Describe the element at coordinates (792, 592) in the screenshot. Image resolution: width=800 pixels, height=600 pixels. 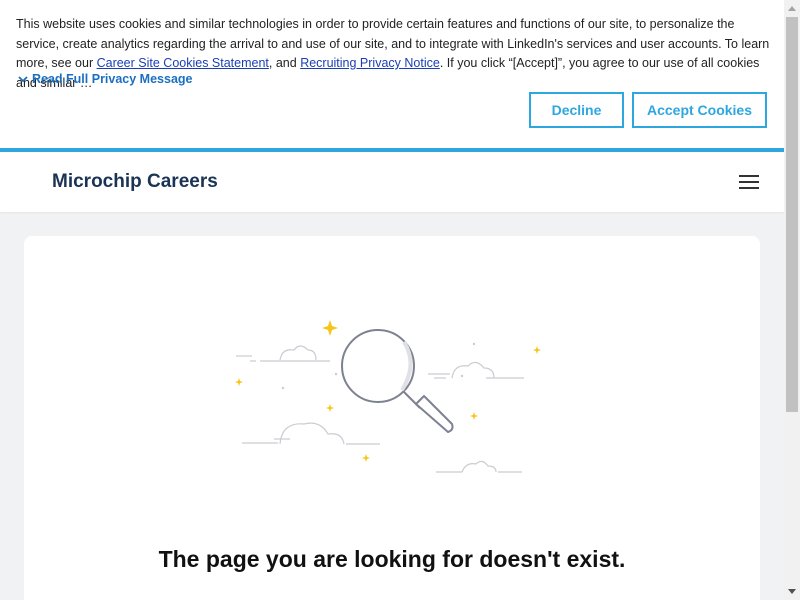
I see `scroll-down-icon` at that location.